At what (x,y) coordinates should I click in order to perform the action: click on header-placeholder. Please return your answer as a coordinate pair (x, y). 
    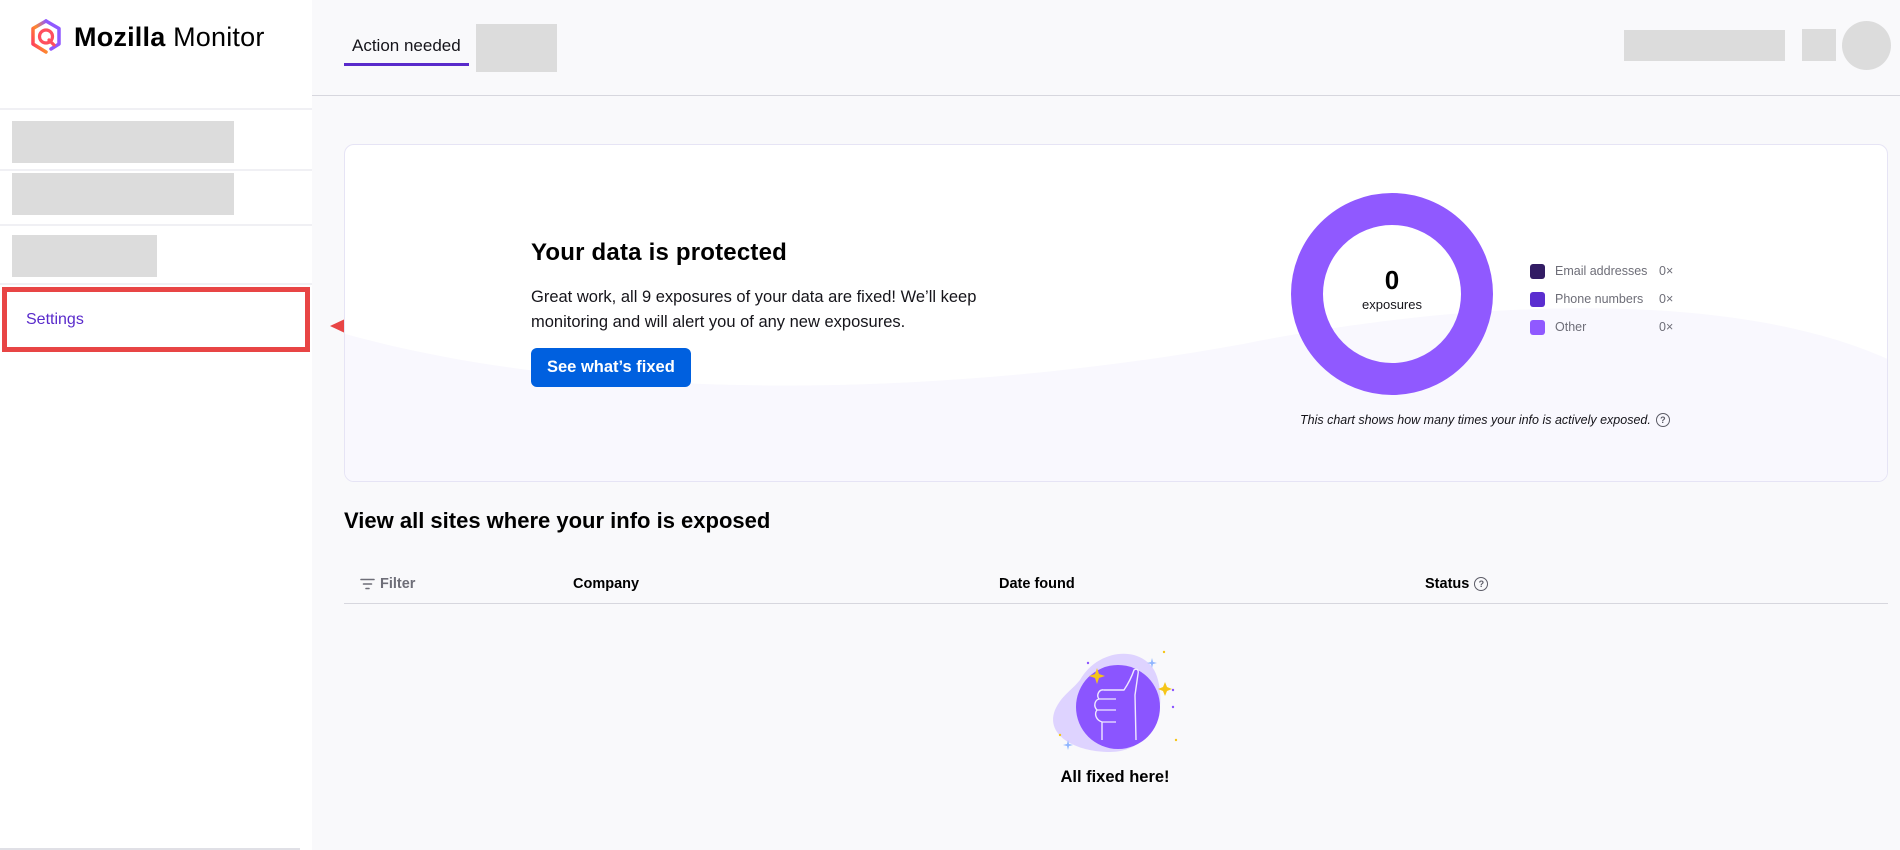
    Looking at the image, I should click on (1704, 45).